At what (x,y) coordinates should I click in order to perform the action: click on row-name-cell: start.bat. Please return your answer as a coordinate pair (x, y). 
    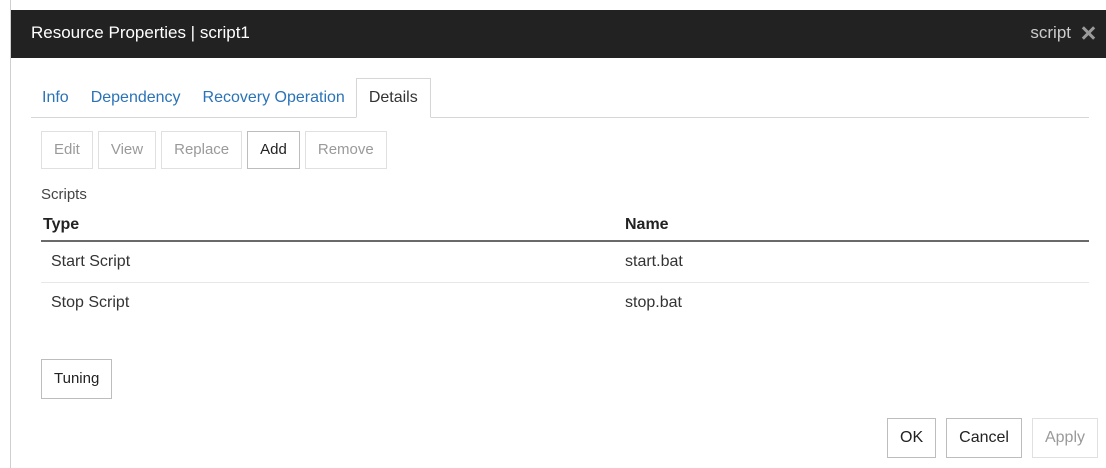
    Looking at the image, I should click on (654, 261).